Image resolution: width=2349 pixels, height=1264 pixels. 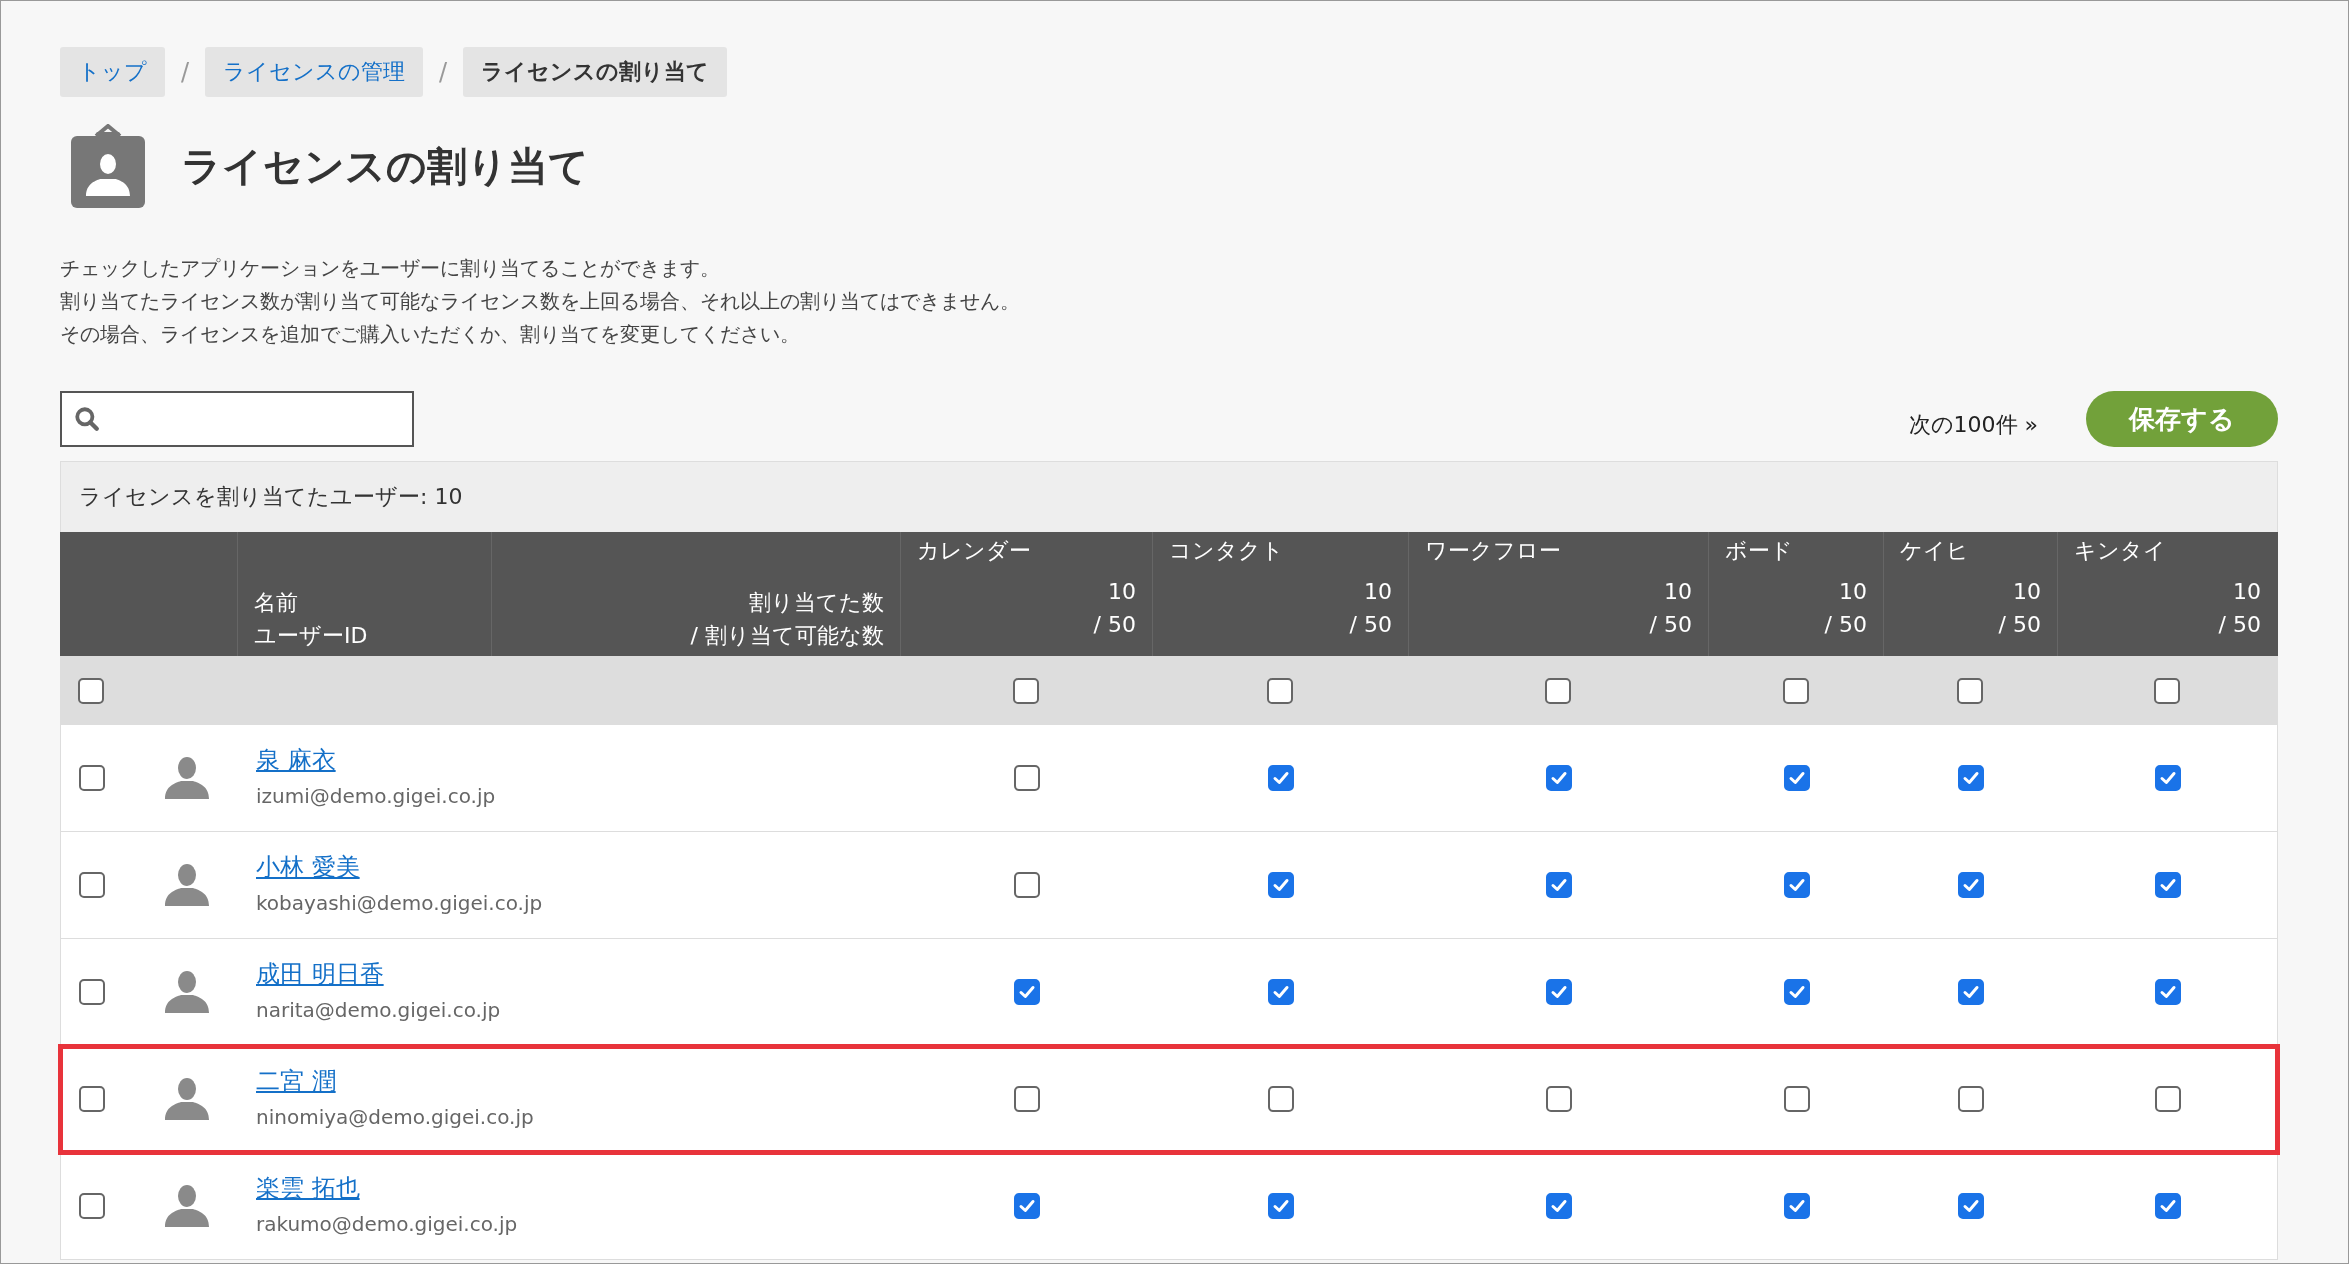 I want to click on user-name-link: 泉 麻衣, so click(x=296, y=760).